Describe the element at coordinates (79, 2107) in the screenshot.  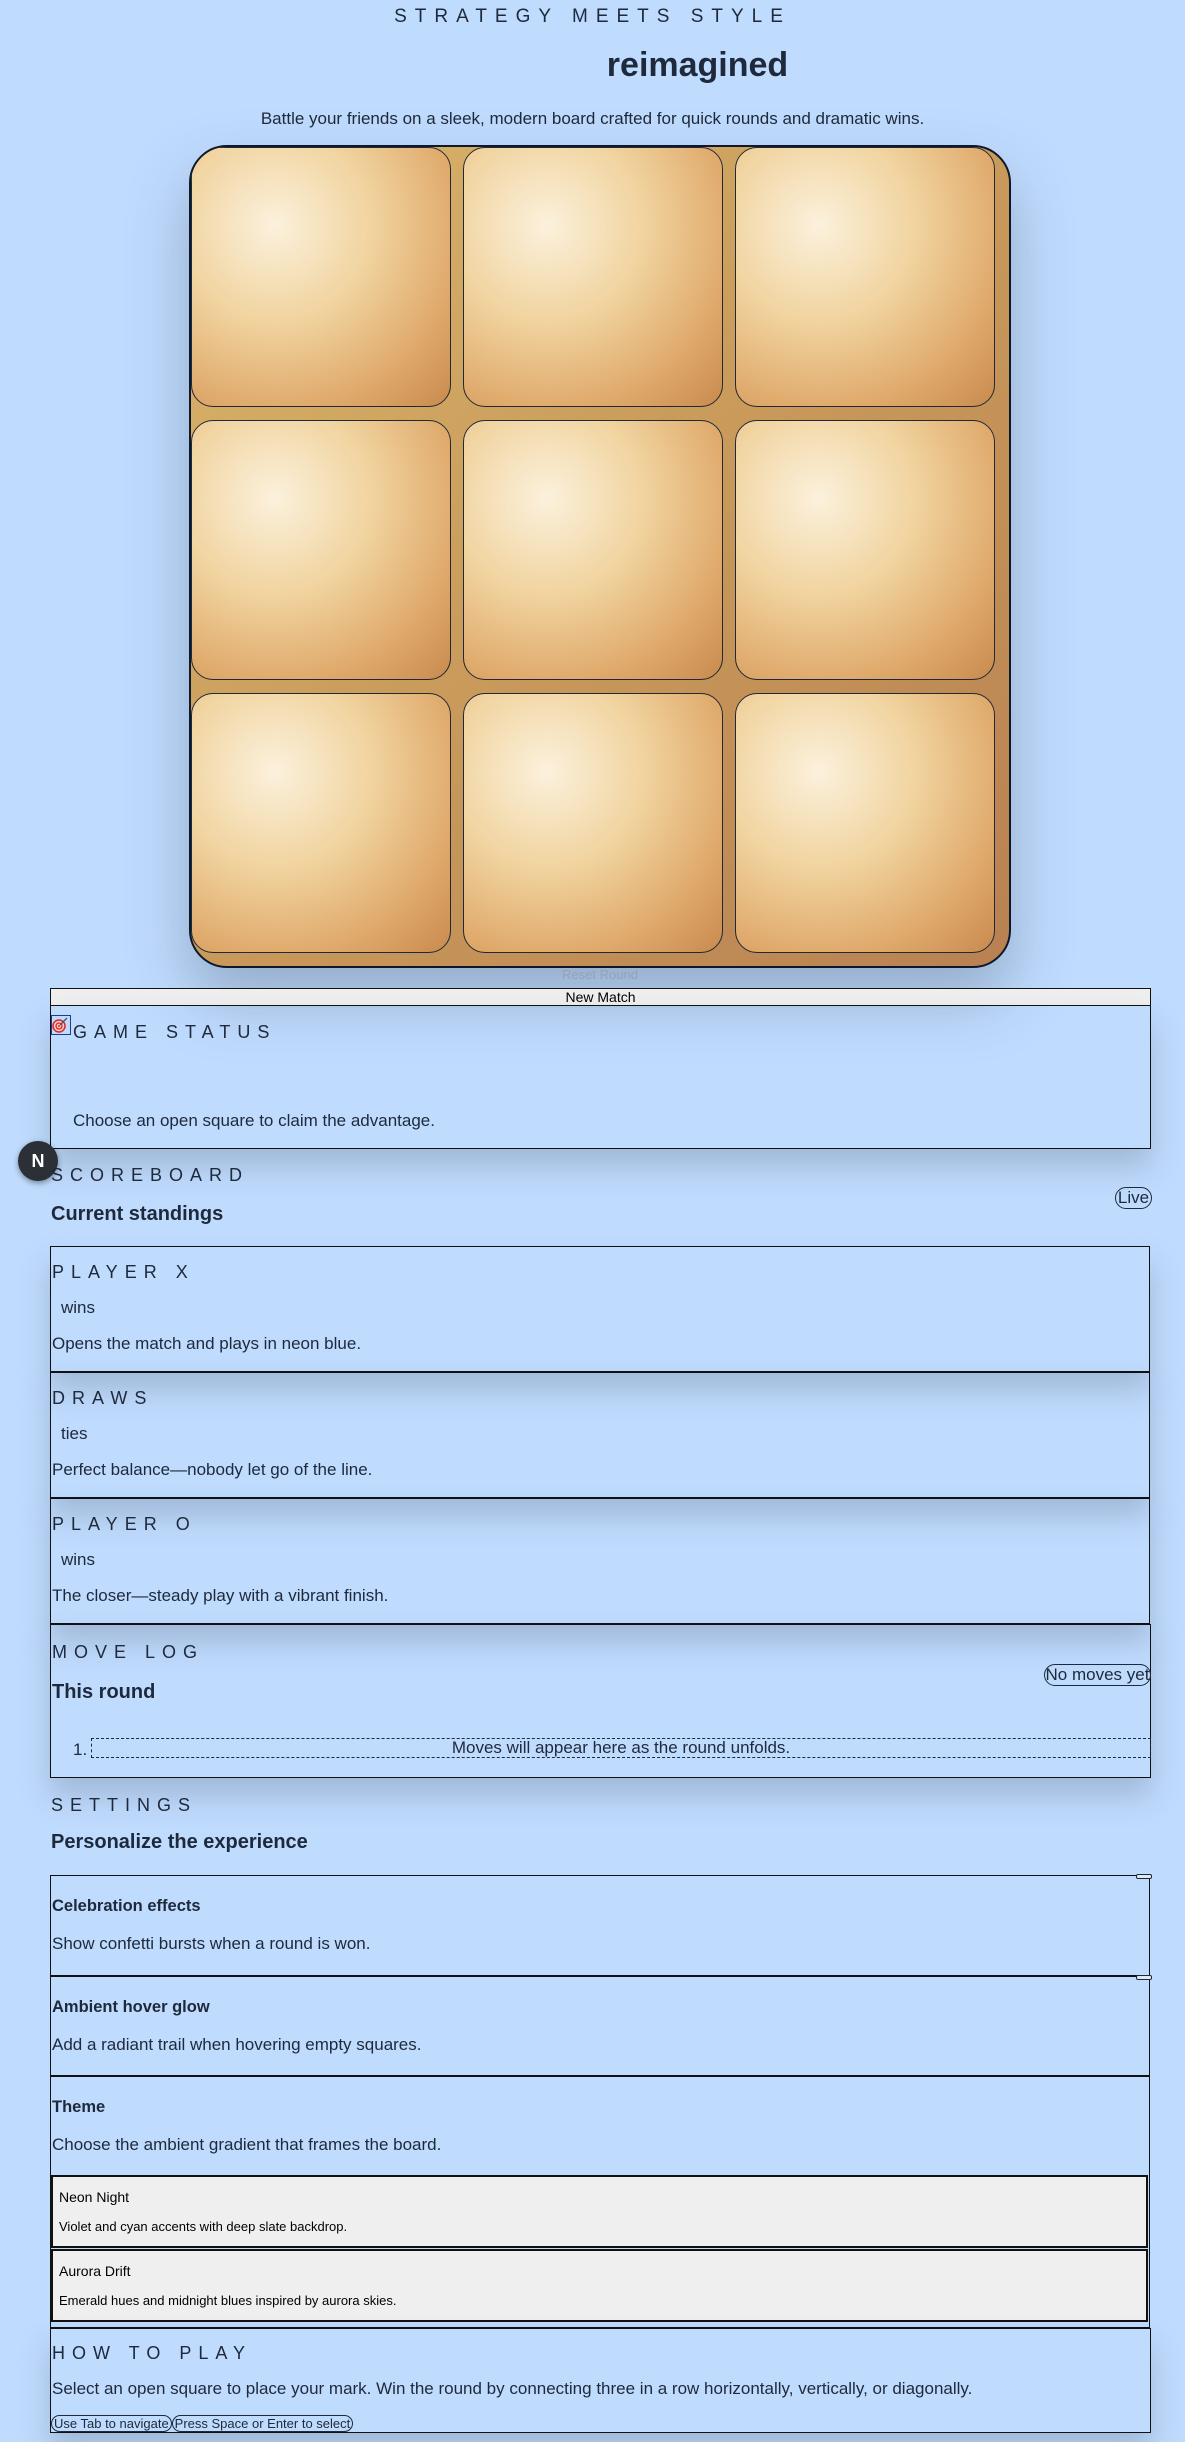
I see `setting-title: Theme` at that location.